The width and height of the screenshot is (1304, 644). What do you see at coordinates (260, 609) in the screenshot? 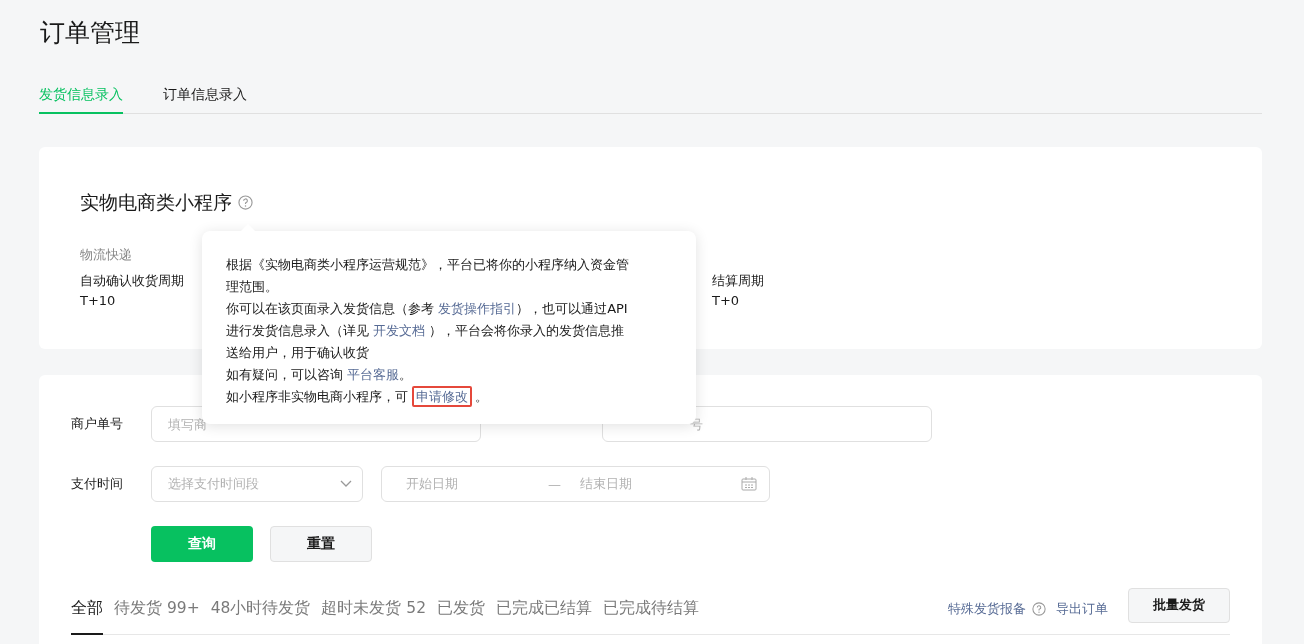
I see `status-tab: 48小时待发货` at bounding box center [260, 609].